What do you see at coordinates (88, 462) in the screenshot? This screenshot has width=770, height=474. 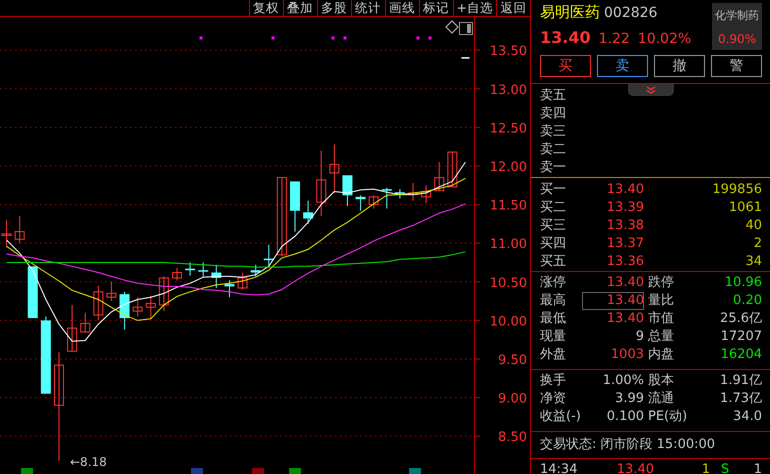 I see `low-price-marker: ←8.18` at bounding box center [88, 462].